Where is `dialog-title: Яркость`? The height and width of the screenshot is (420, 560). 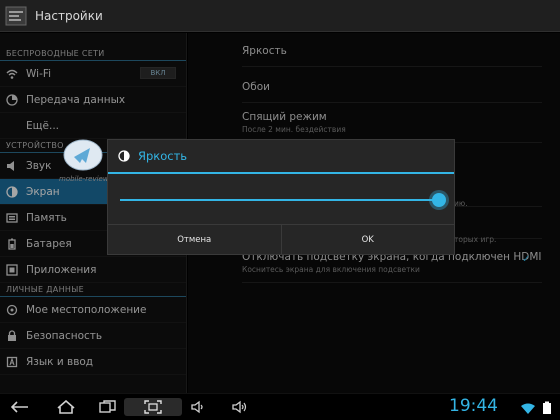
dialog-title: Яркость is located at coordinates (163, 156).